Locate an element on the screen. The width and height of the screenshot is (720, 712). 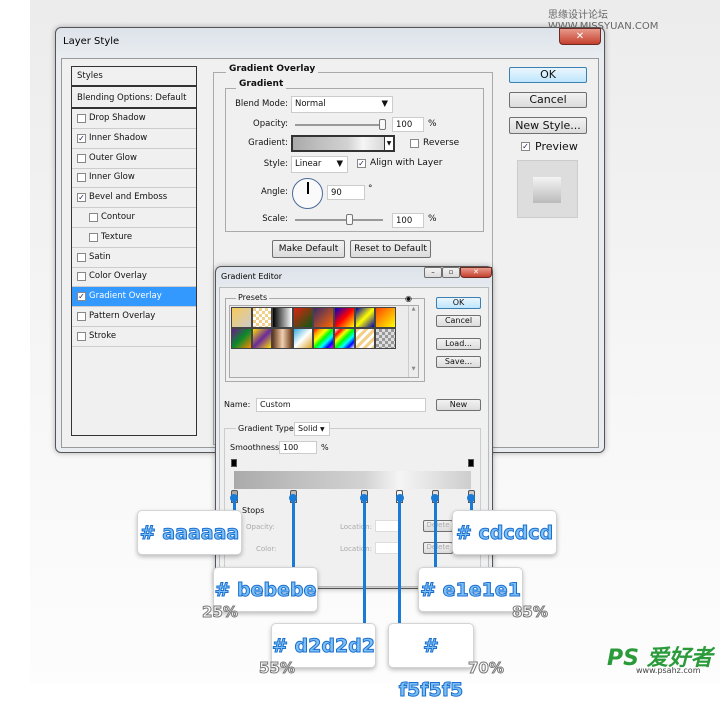
cancel-button: Cancel is located at coordinates (548, 100).